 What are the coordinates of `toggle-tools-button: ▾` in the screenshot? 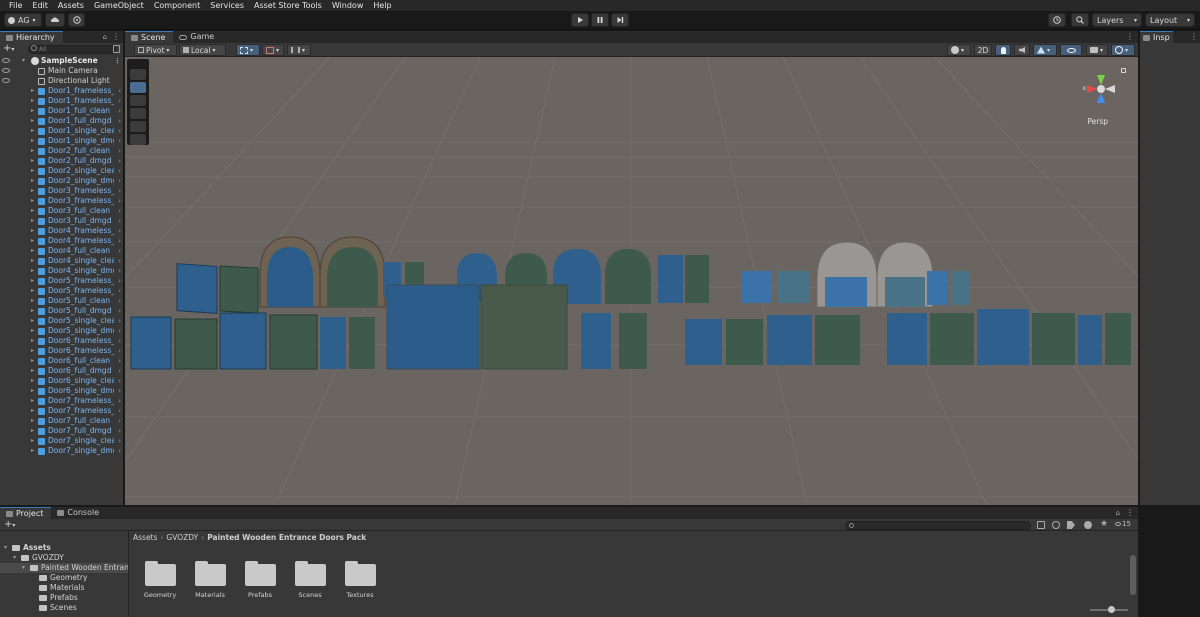 It's located at (299, 50).